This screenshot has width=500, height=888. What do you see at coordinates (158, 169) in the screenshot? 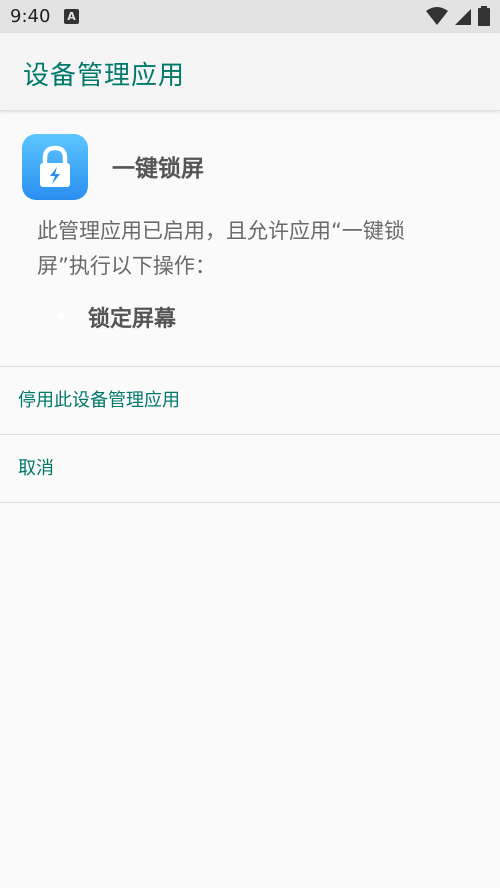
I see `app-name: 一键锁屏` at bounding box center [158, 169].